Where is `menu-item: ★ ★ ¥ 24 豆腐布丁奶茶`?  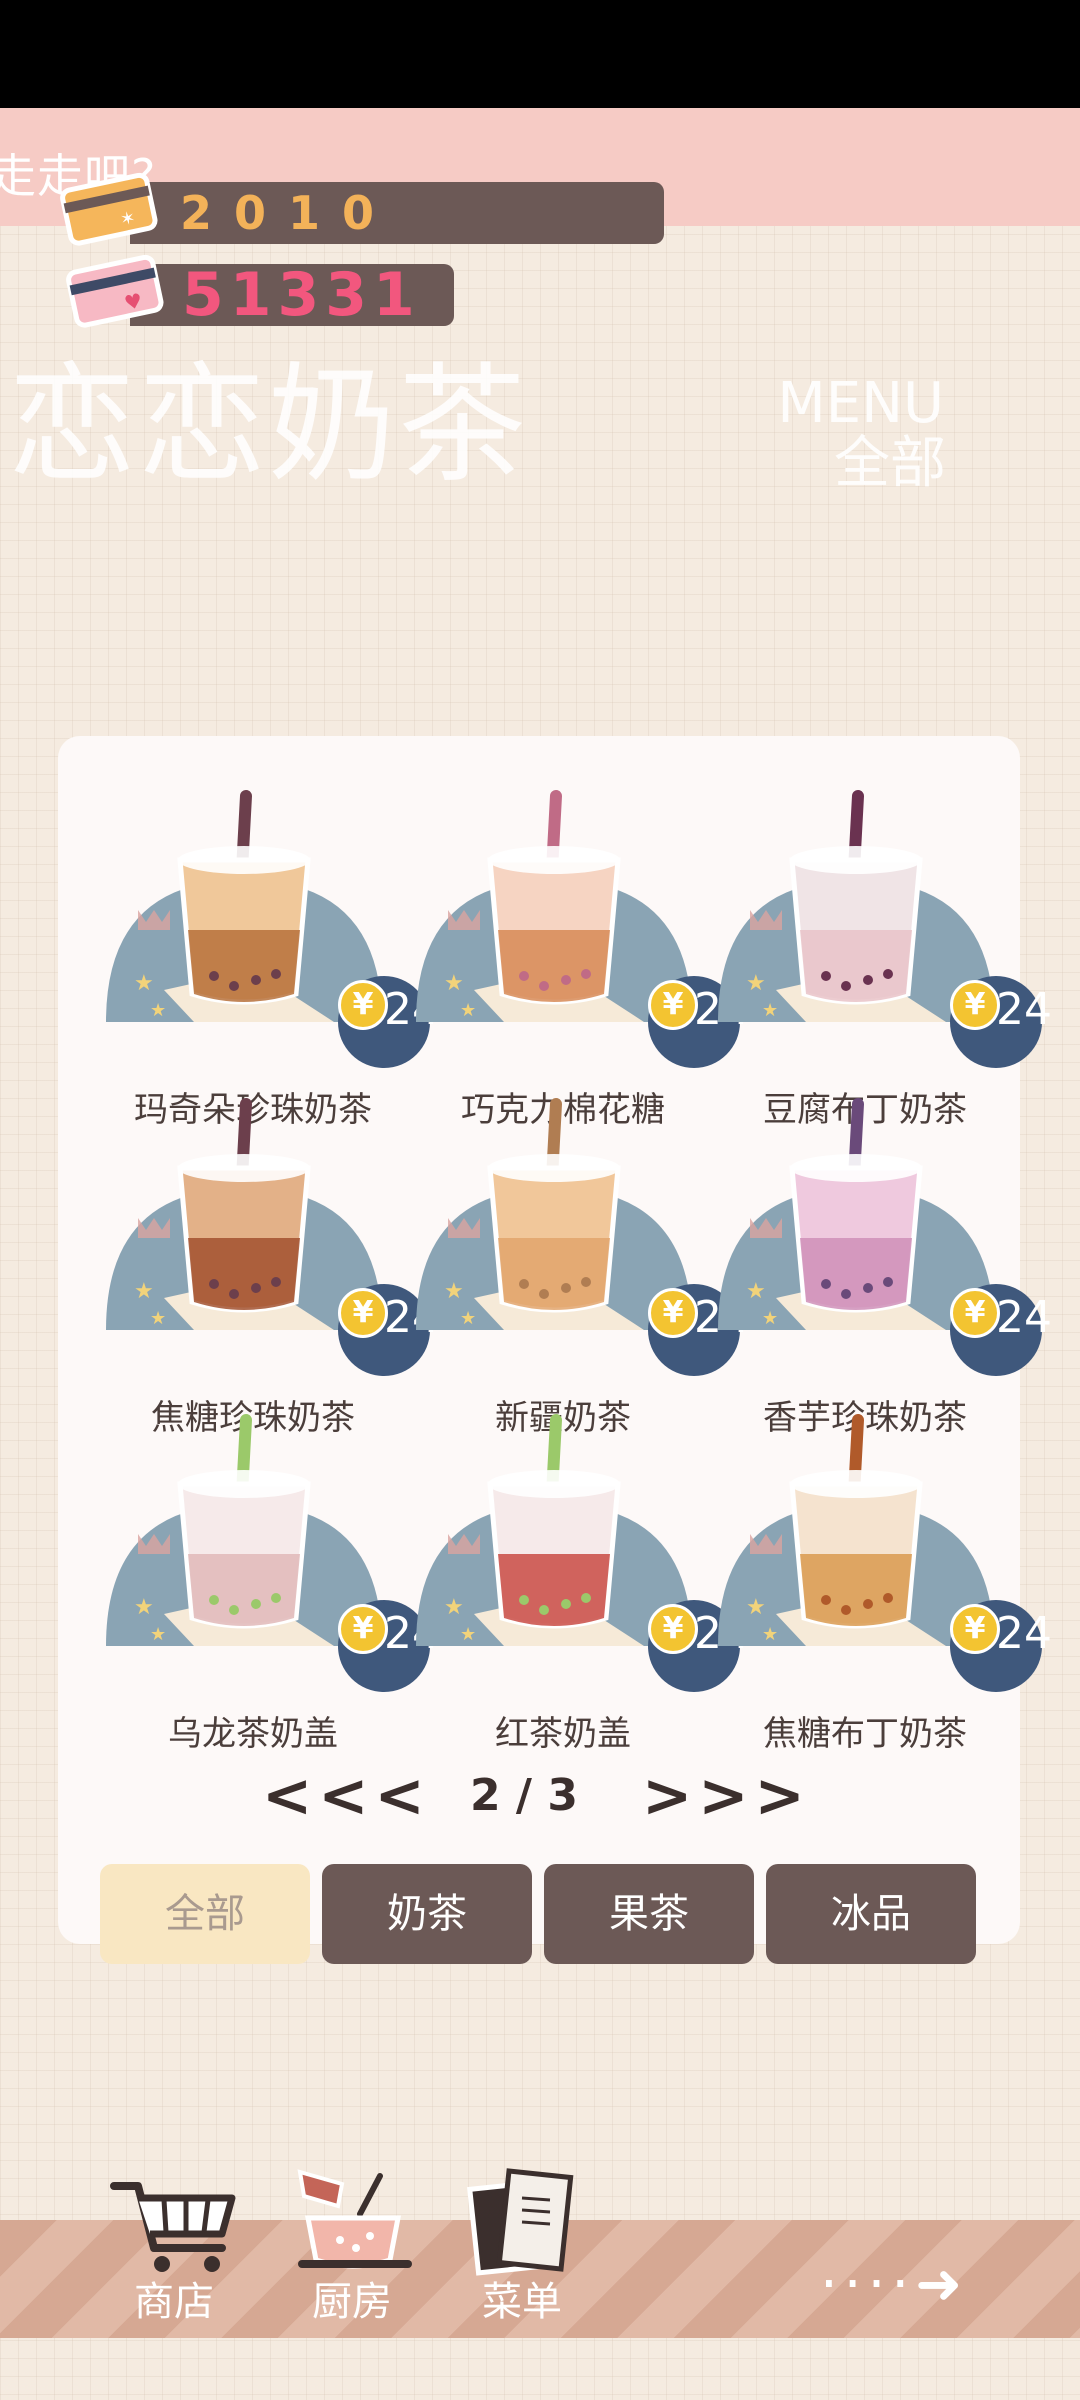 menu-item: ★ ★ ¥ 24 豆腐布丁奶茶 is located at coordinates (881, 960).